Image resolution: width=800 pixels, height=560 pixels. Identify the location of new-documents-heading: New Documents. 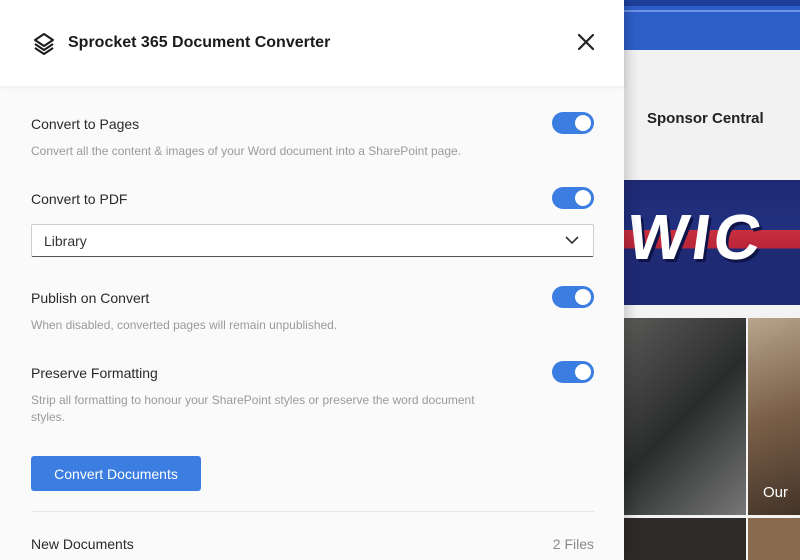
(82, 544).